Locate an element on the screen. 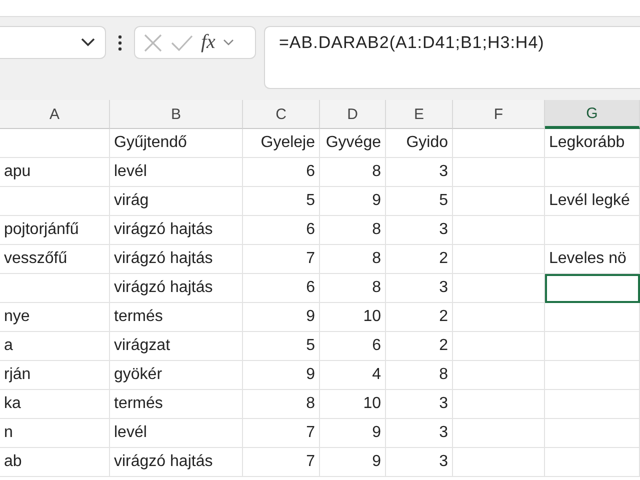  table-cell: Levél legké is located at coordinates (592, 201).